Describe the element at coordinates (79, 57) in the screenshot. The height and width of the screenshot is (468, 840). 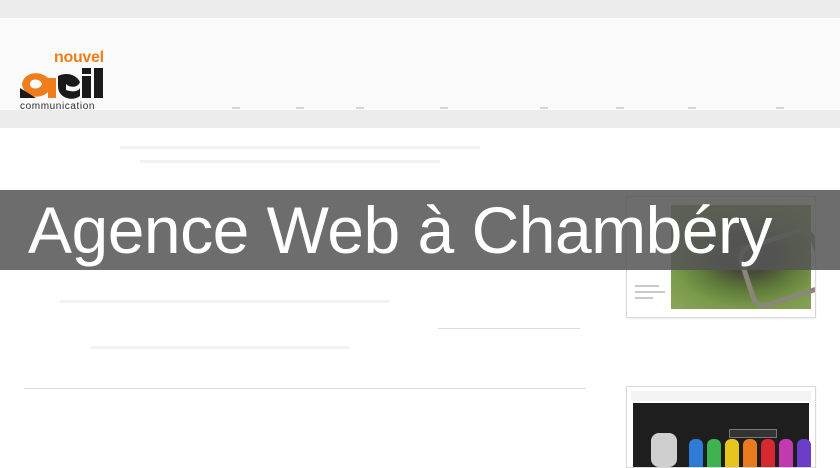
I see `logo-top-word: nouvel` at that location.